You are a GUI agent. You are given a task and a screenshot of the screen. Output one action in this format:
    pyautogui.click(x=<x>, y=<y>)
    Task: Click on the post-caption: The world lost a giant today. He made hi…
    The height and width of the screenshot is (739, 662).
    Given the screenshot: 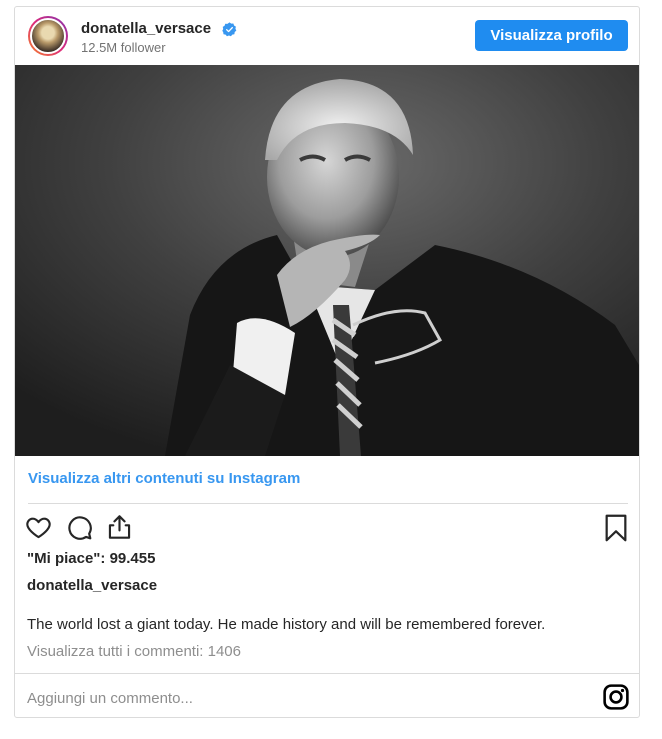 What is the action you would take?
    pyautogui.click(x=286, y=624)
    